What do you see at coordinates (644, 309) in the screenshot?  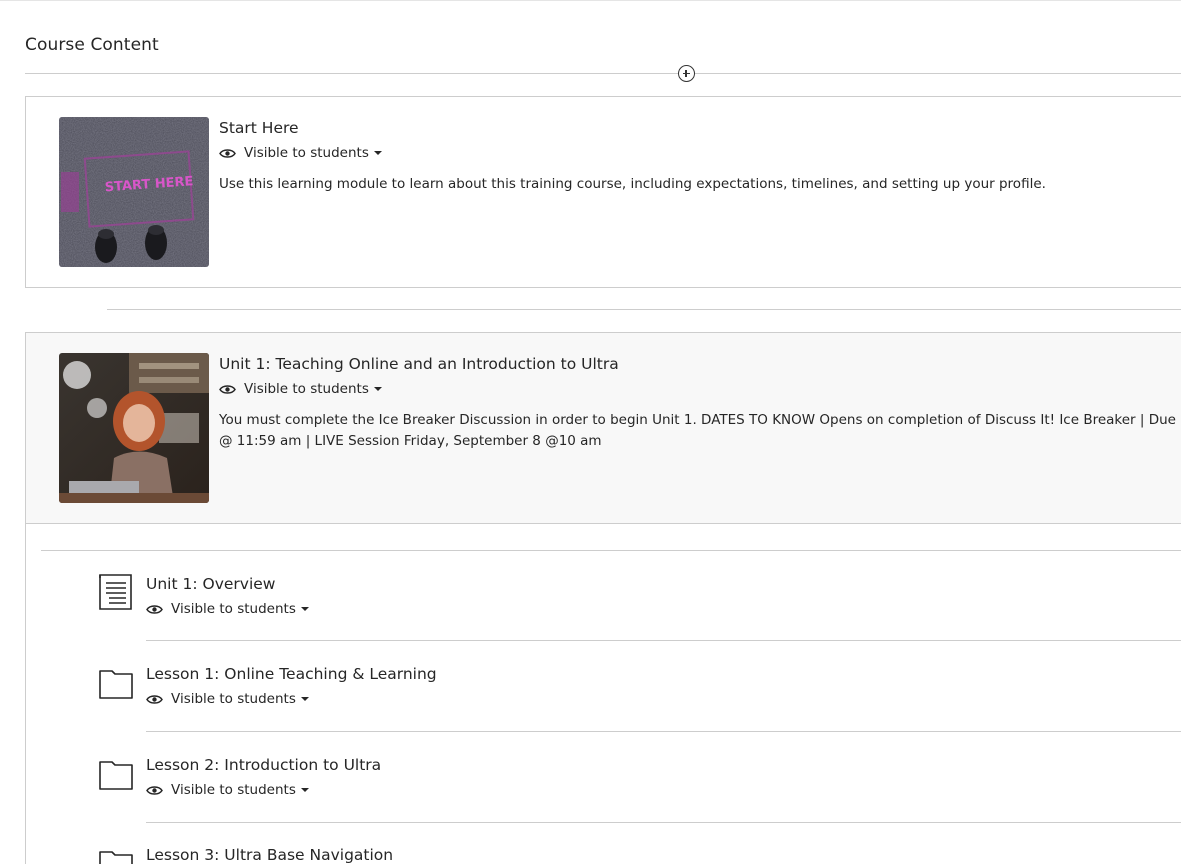 I see `module-divider` at bounding box center [644, 309].